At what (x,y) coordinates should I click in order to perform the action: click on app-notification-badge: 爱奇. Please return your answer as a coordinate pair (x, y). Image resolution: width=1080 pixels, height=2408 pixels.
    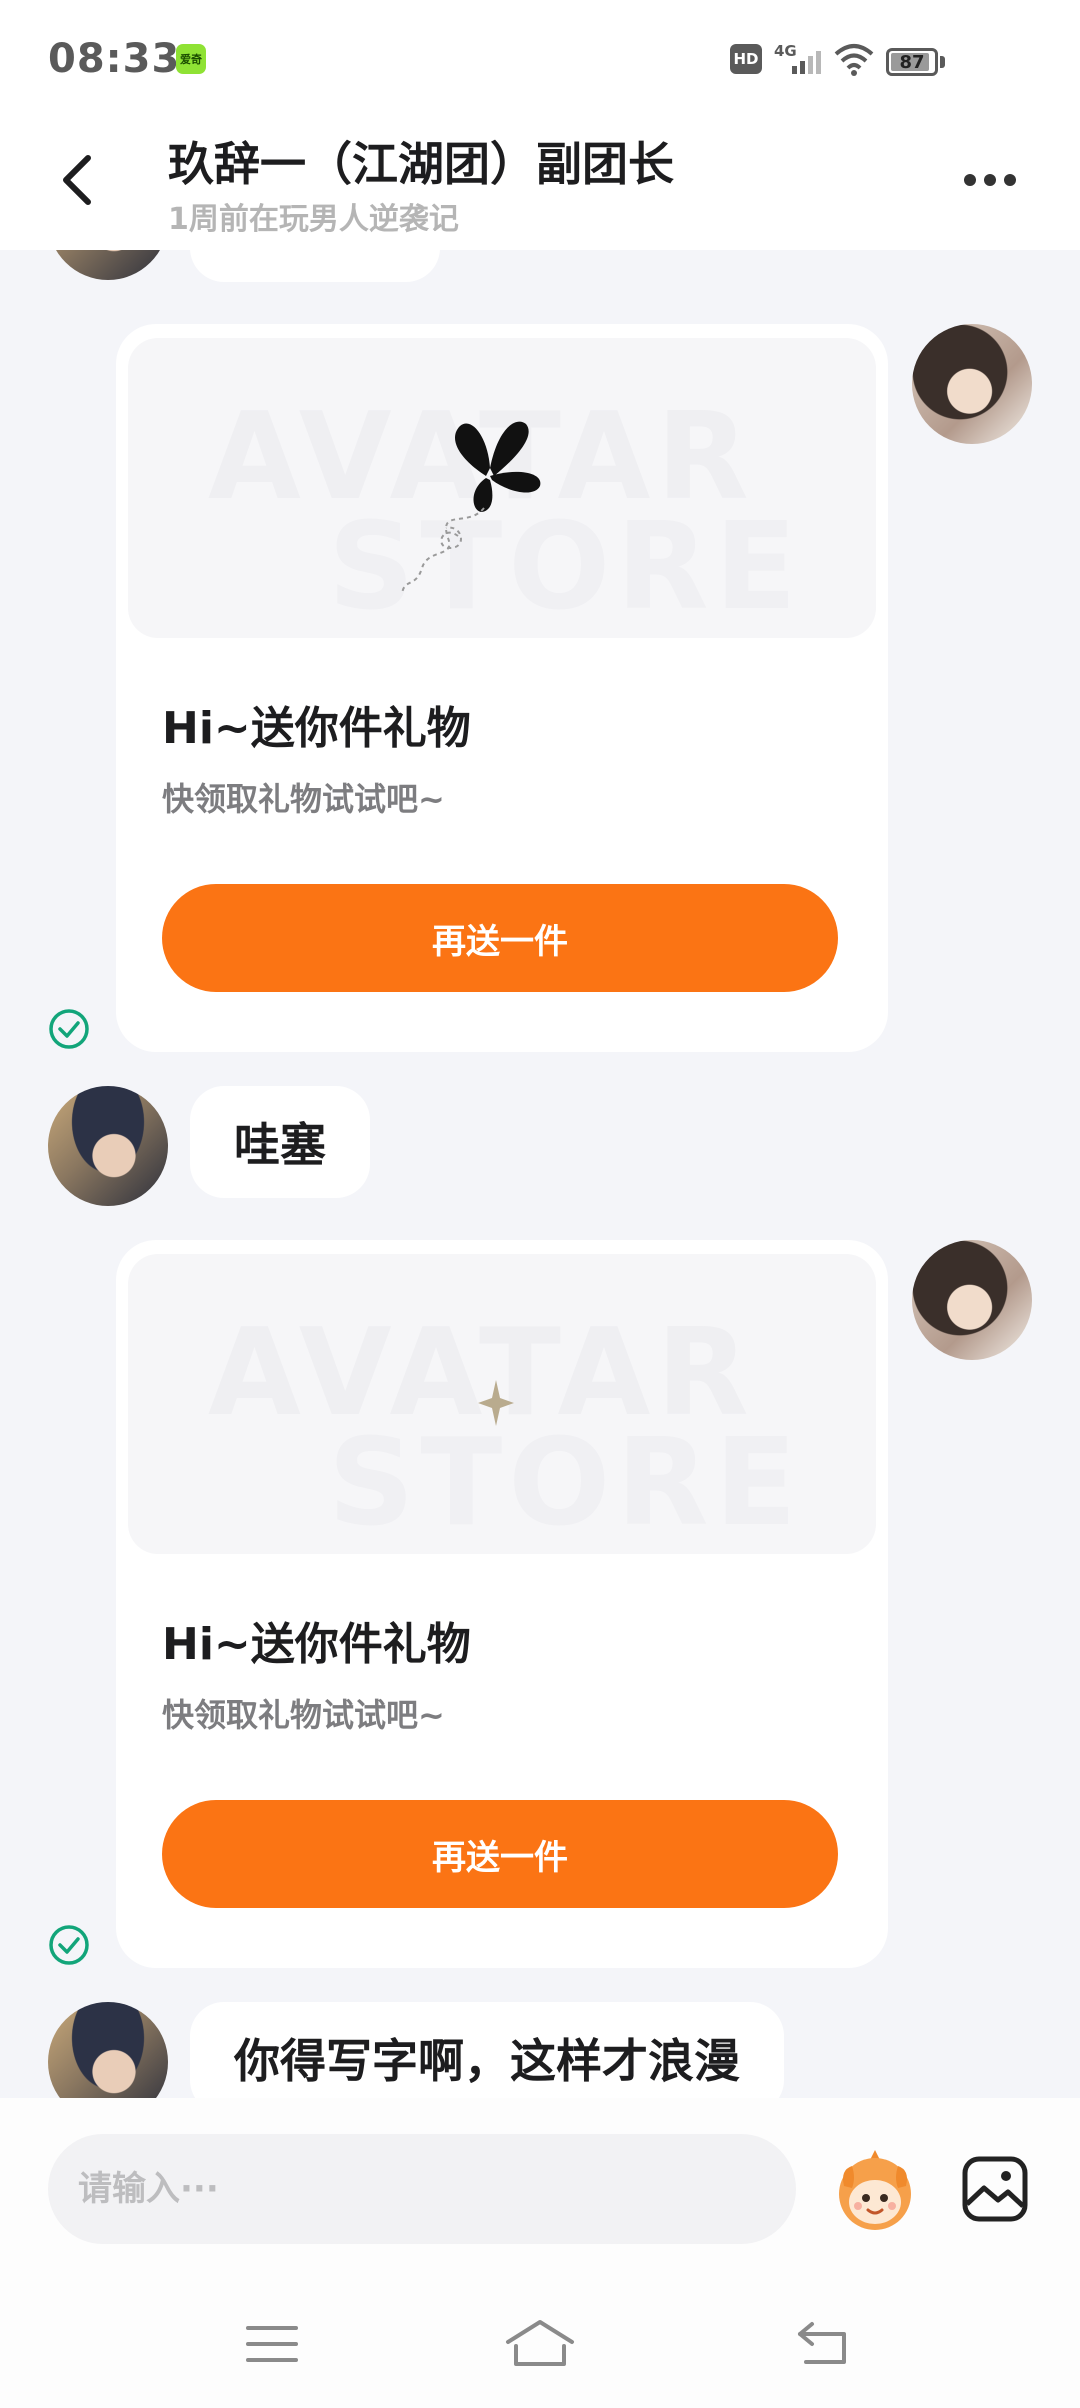
    Looking at the image, I should click on (191, 59).